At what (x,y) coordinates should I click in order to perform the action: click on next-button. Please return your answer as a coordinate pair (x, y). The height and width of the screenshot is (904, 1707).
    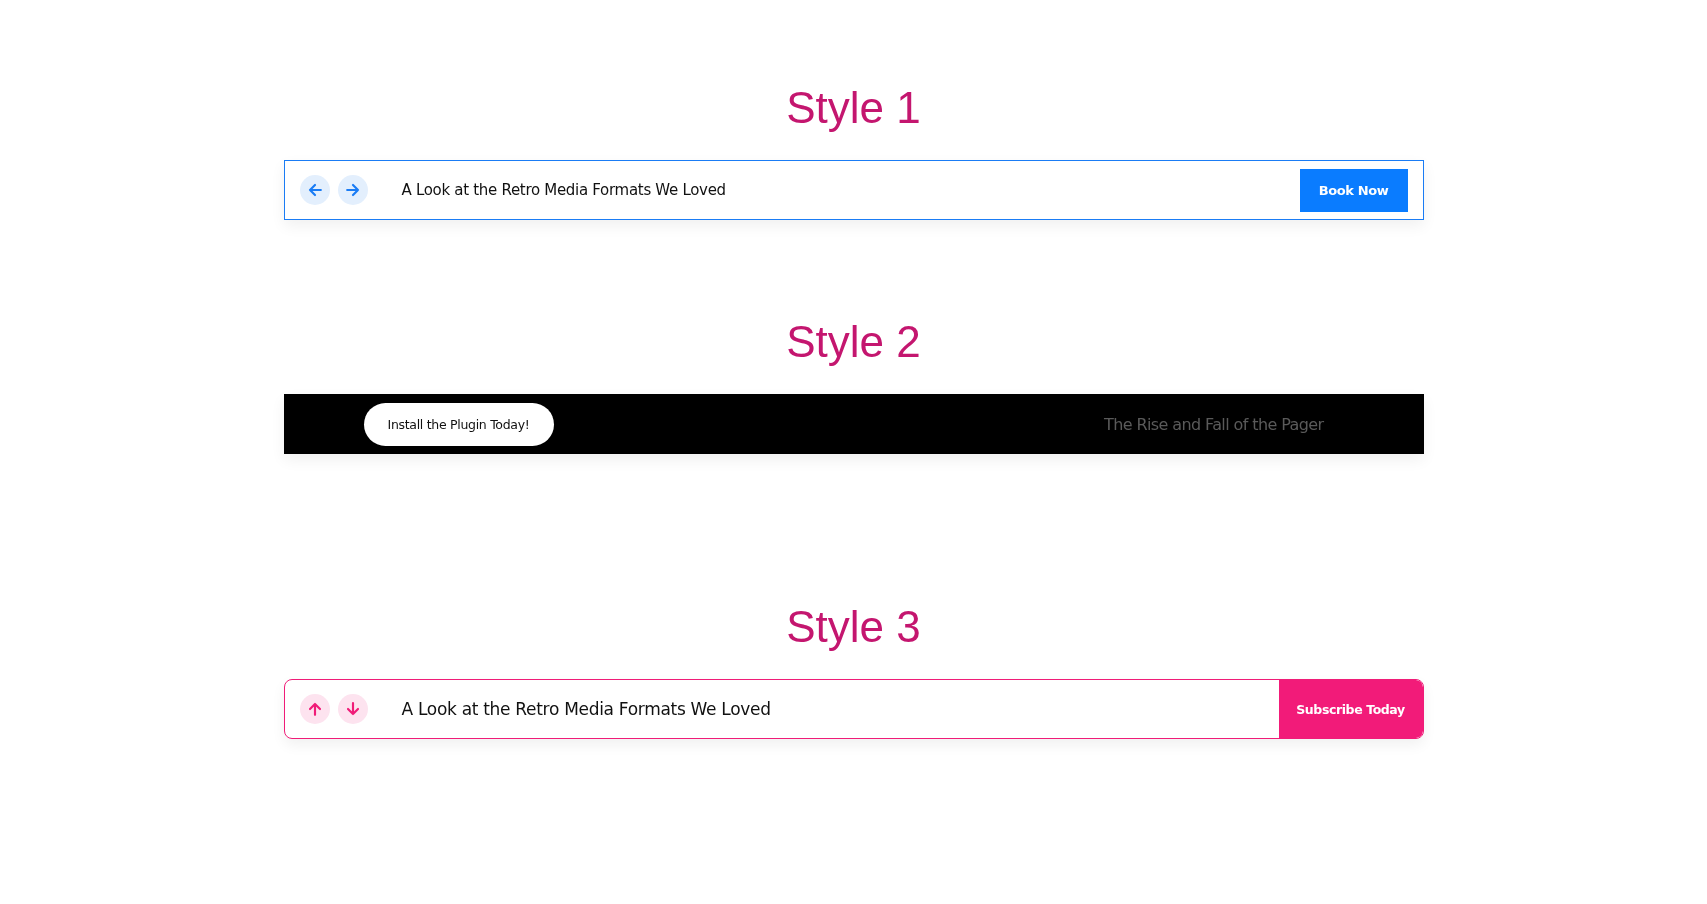
    Looking at the image, I should click on (352, 190).